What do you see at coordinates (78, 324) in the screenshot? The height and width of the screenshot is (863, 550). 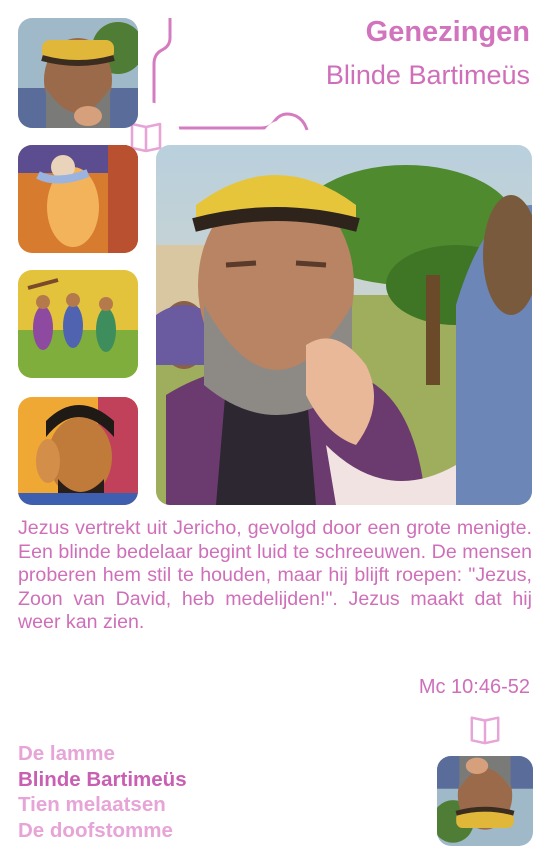 I see `thumbnail-tien-melaatsen` at bounding box center [78, 324].